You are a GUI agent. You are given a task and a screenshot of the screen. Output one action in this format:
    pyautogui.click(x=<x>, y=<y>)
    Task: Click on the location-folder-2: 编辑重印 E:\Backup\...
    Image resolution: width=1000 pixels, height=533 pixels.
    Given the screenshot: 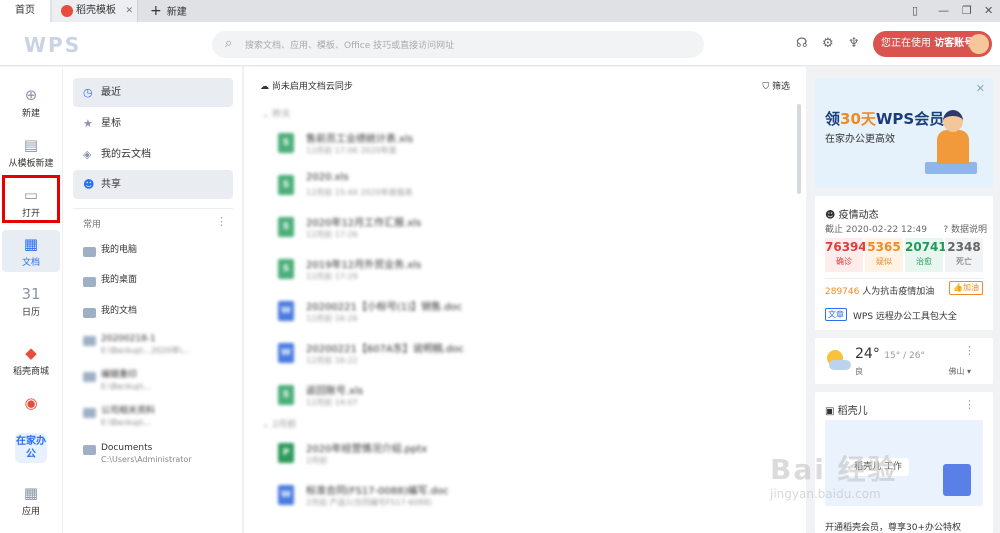 What is the action you would take?
    pyautogui.click(x=158, y=384)
    